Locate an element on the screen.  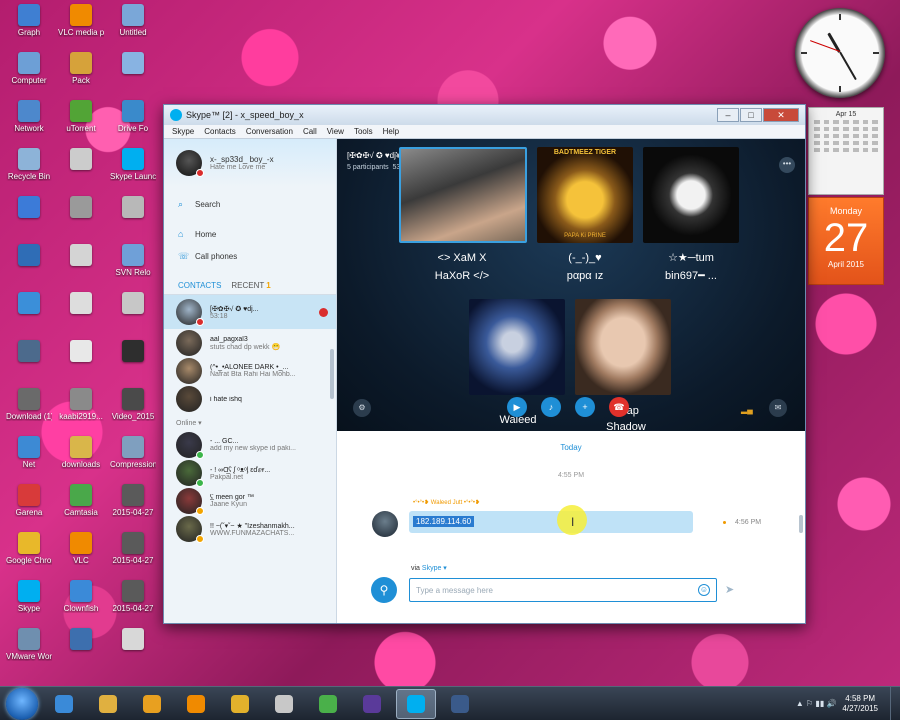
tab-contacts: CONTACTS is located at coordinates (199, 285).